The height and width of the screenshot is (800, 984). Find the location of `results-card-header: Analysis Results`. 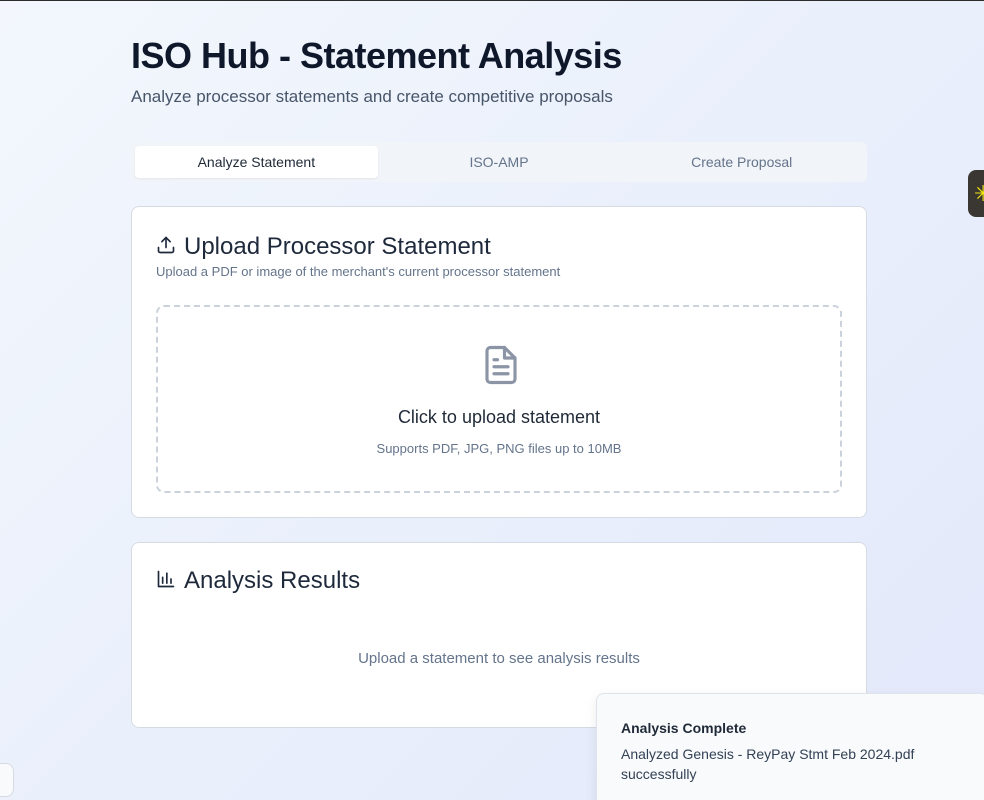

results-card-header: Analysis Results is located at coordinates (258, 581).